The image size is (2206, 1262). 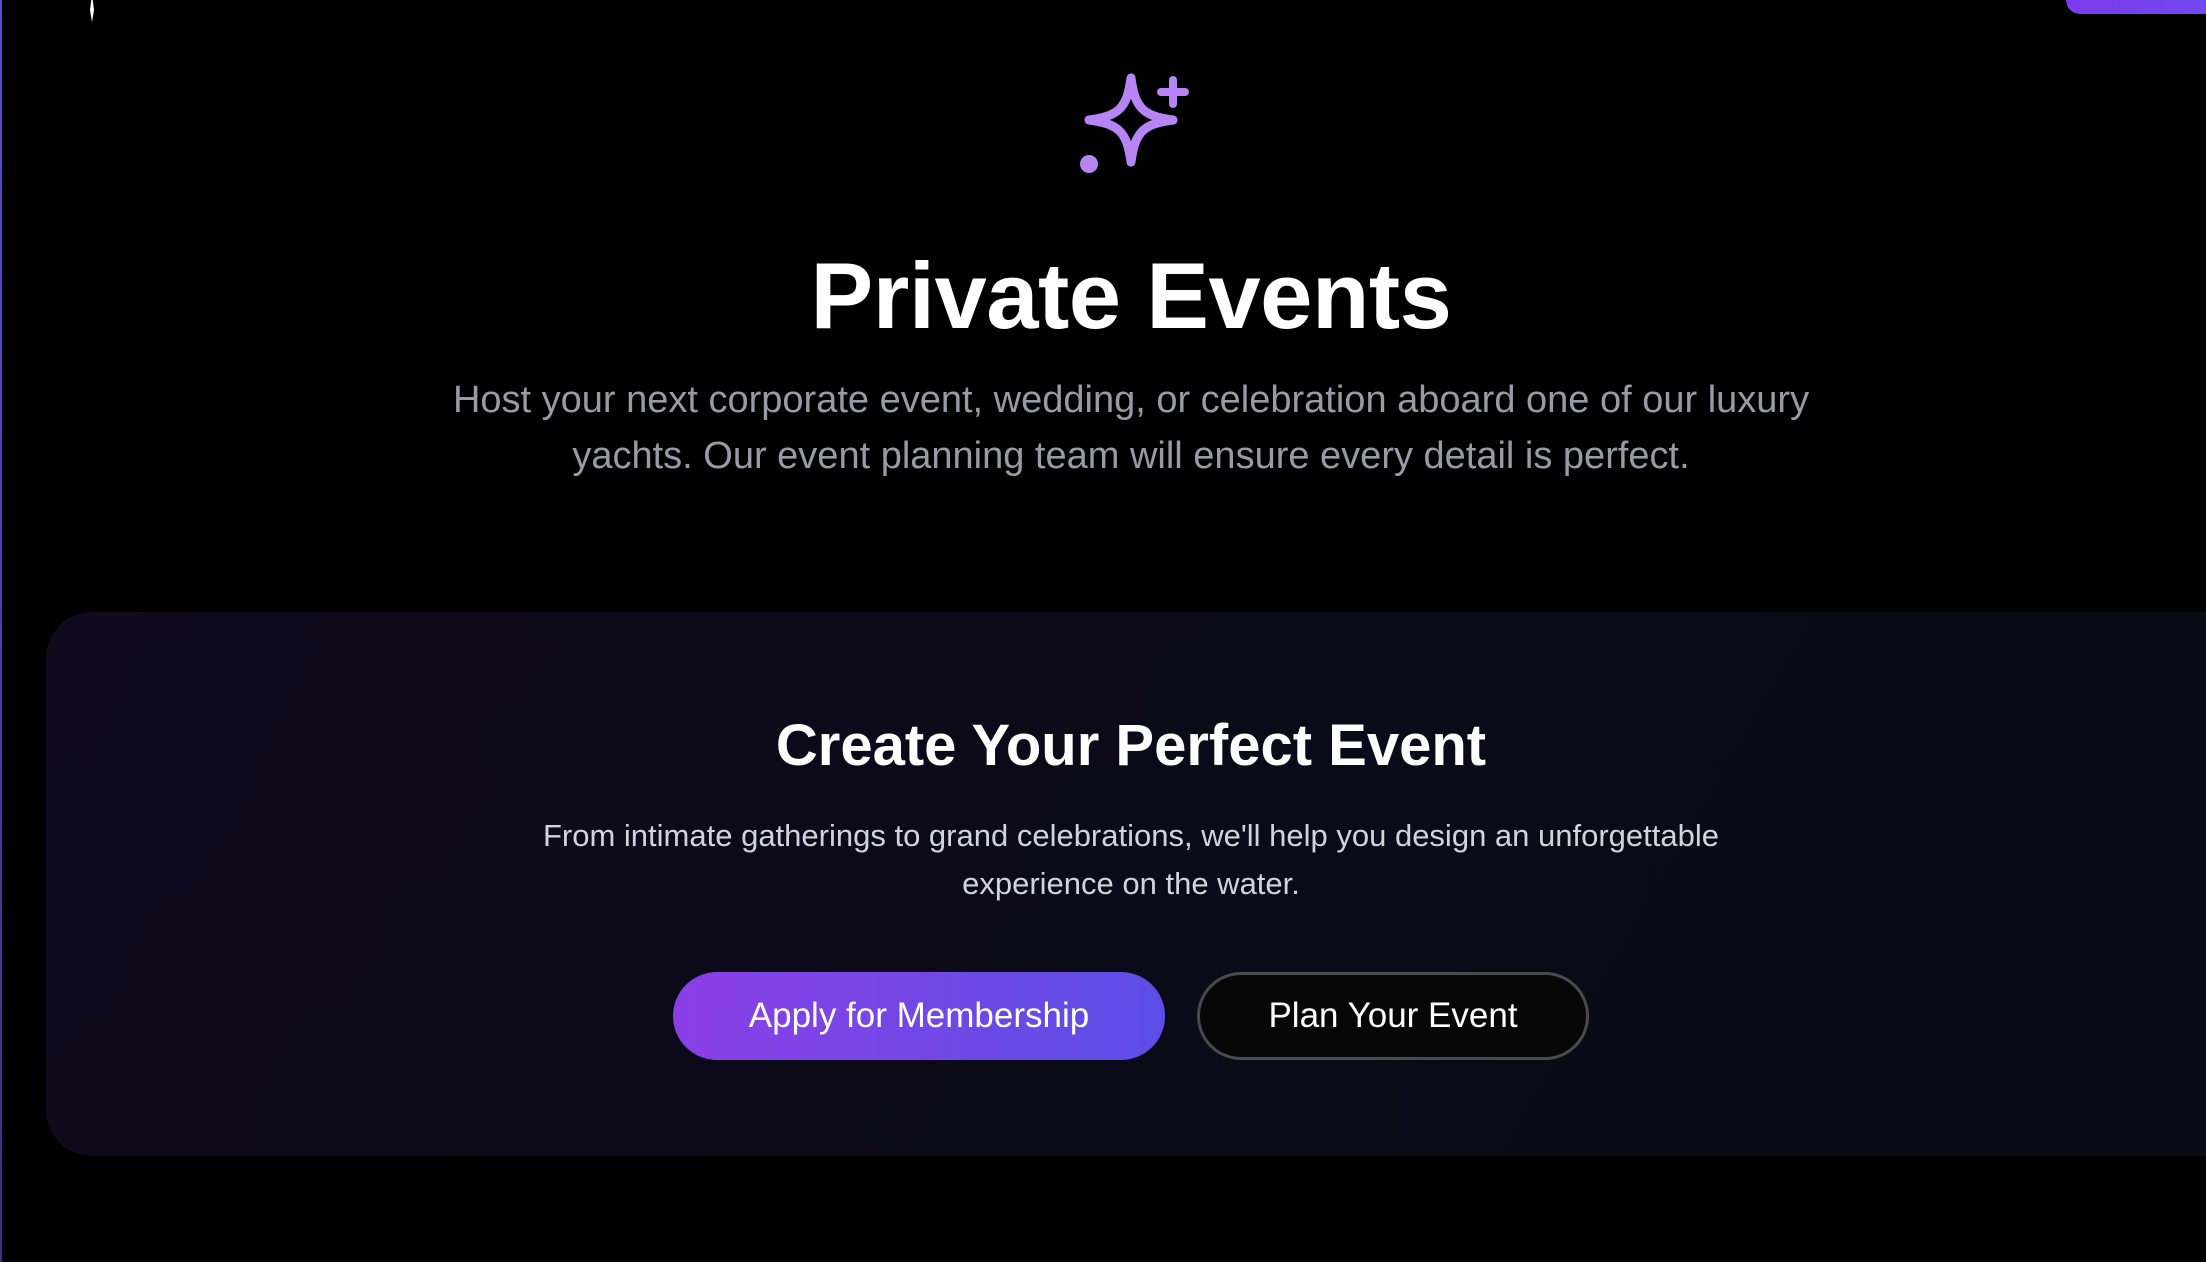 What do you see at coordinates (919, 1016) in the screenshot?
I see `apply-membership-button: Apply for Membership` at bounding box center [919, 1016].